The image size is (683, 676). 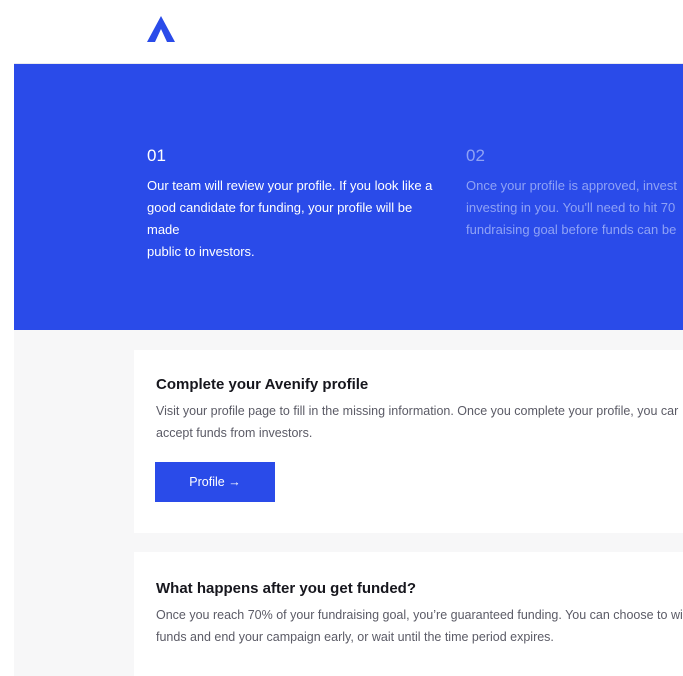 I want to click on step-line: public to investors., so click(x=201, y=251).